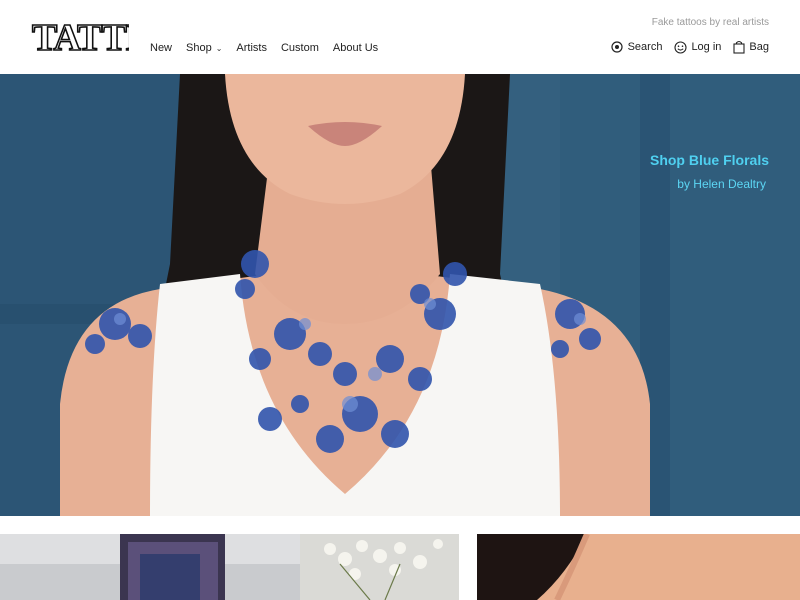 The image size is (800, 600). I want to click on nav-about-us: About Us, so click(355, 48).